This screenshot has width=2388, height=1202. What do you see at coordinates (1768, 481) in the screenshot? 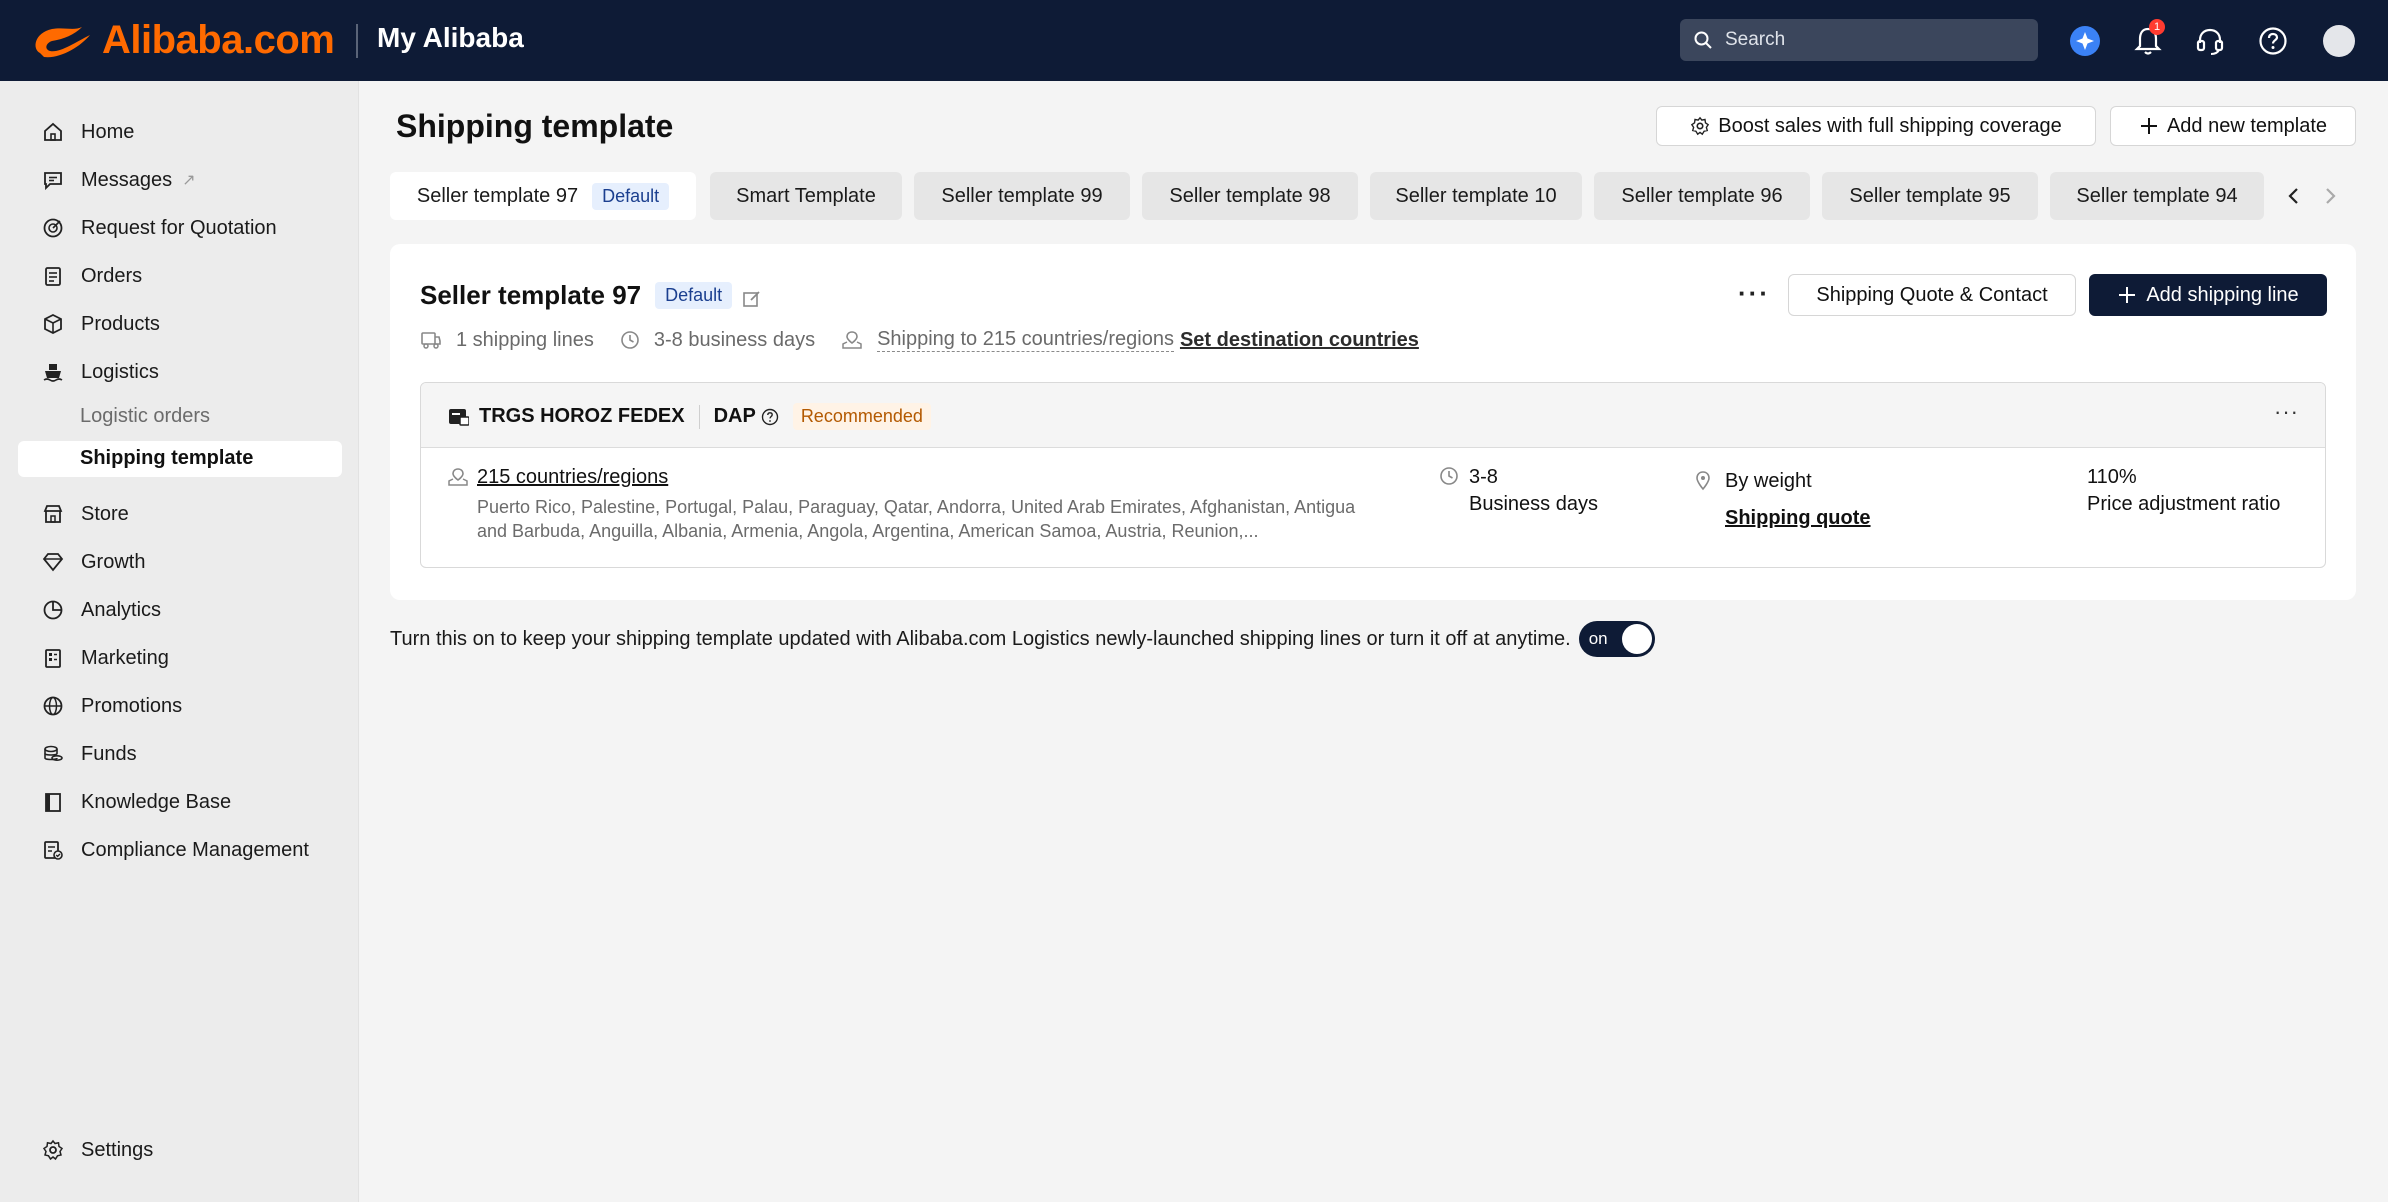
I see `pricing-method: By weight` at bounding box center [1768, 481].